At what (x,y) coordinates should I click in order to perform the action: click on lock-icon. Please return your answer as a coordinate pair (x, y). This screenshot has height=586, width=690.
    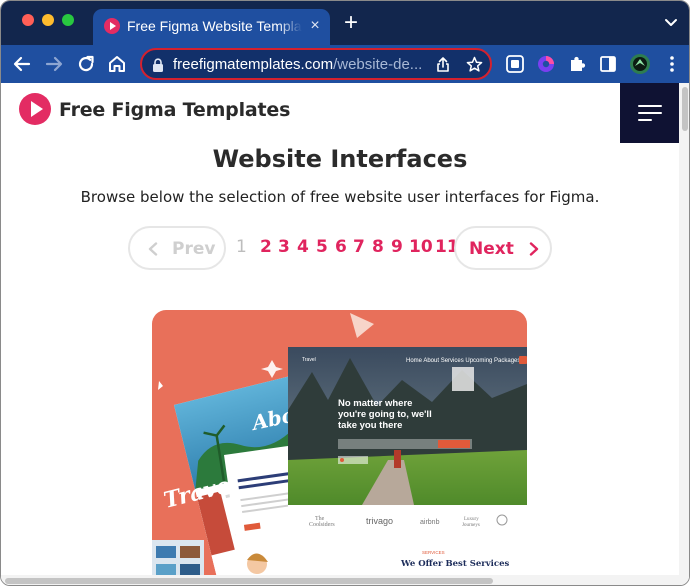
    Looking at the image, I should click on (158, 65).